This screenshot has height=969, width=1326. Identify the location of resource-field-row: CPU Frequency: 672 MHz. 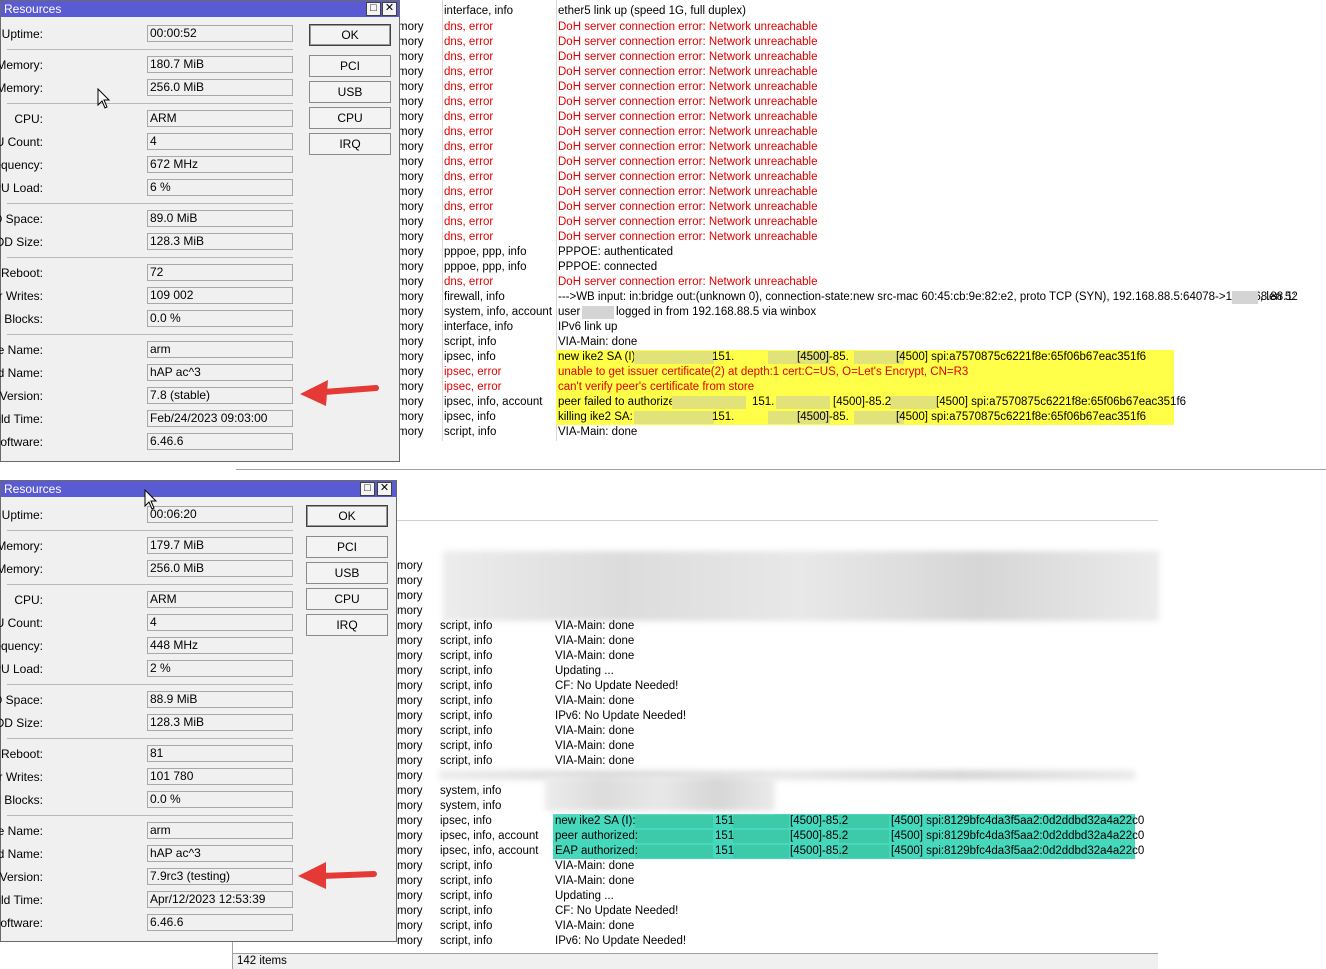
(150, 165).